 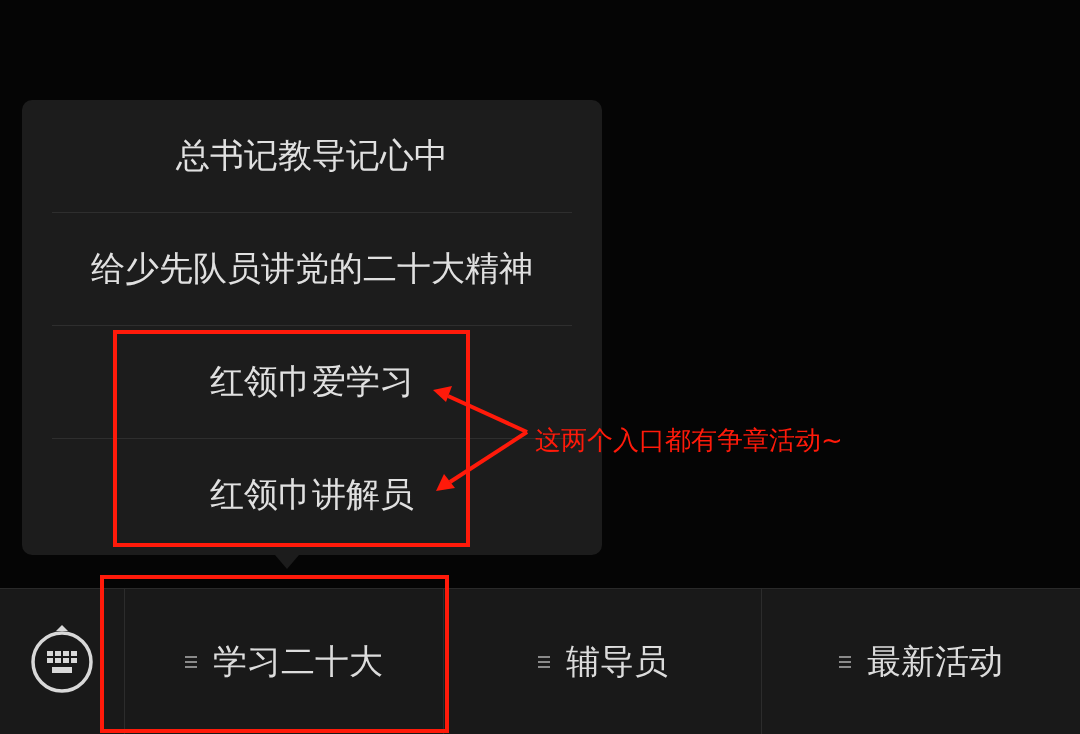 What do you see at coordinates (921, 661) in the screenshot?
I see `menu-tab: 最新活动` at bounding box center [921, 661].